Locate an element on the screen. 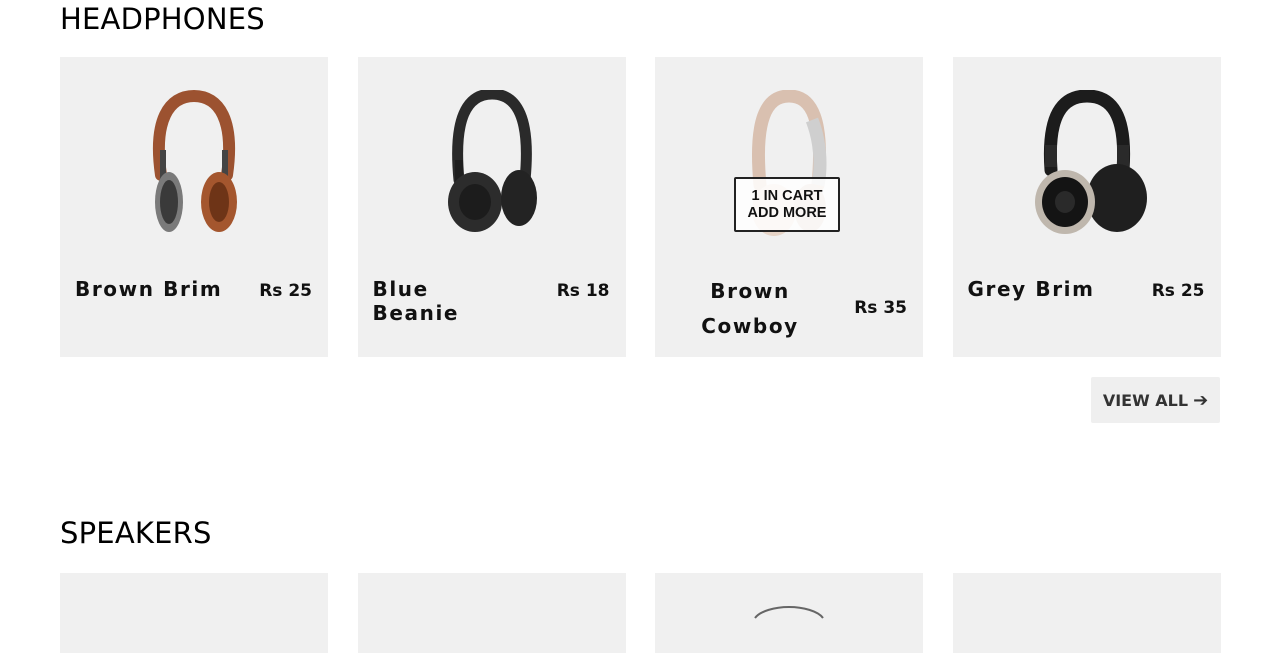 The width and height of the screenshot is (1280, 653). headphones-grey-icon is located at coordinates (1087, 165).